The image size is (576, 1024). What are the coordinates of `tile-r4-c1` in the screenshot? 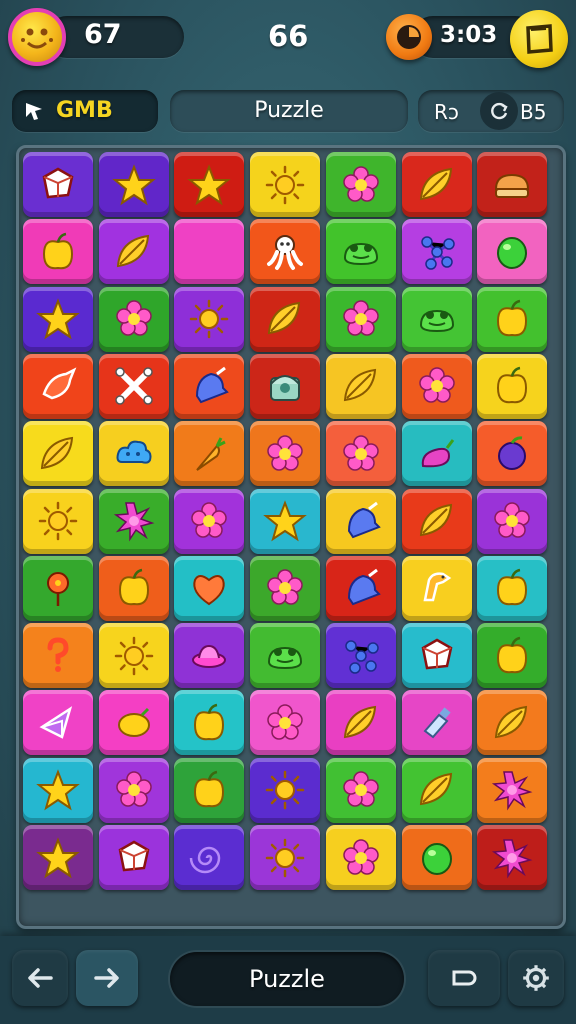 It's located at (58, 386).